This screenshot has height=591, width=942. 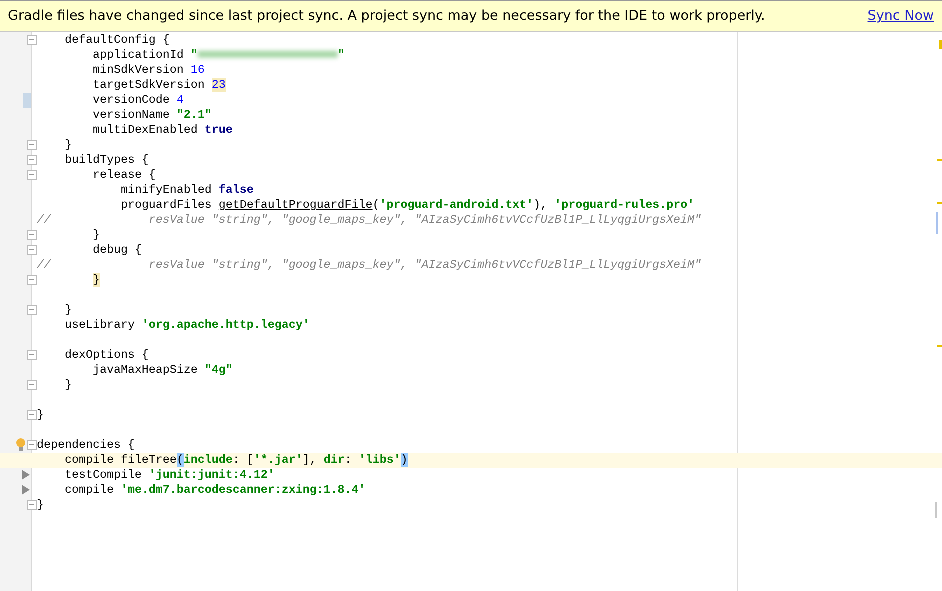 What do you see at coordinates (407, 205) in the screenshot?
I see `code-line: proguardFiles getDefaultProguardFile('proguard-android.txt'), 'proguard-rules.pro'` at bounding box center [407, 205].